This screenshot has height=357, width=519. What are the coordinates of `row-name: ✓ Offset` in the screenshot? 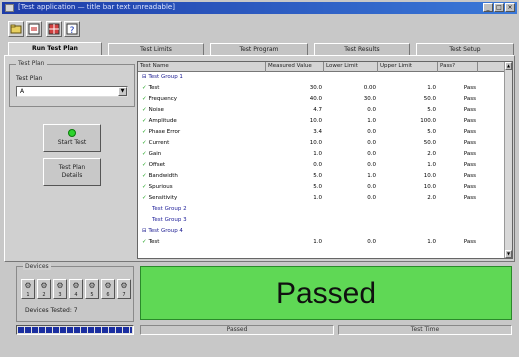 It's located at (203, 165).